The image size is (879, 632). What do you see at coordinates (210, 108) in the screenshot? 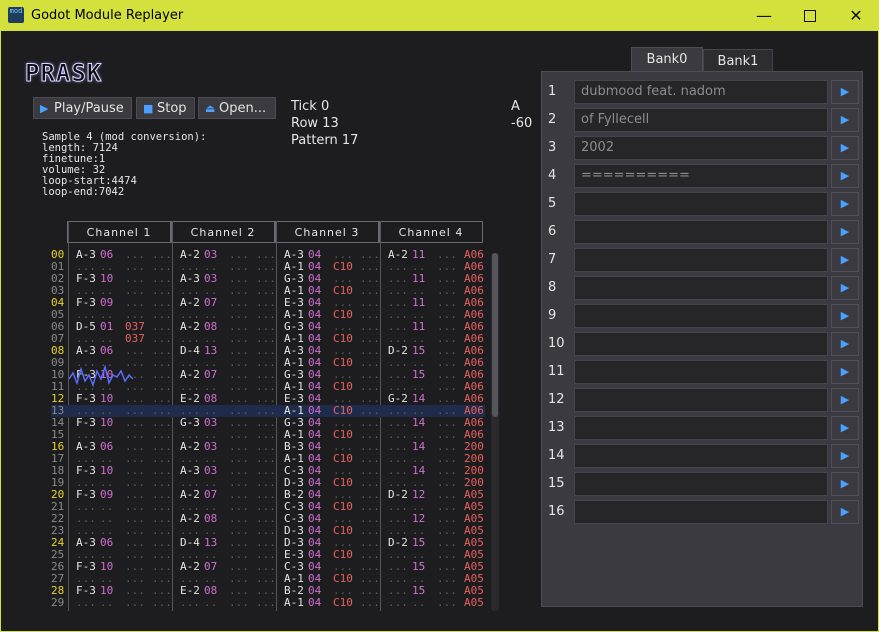
I see `eject-icon: ⏏` at bounding box center [210, 108].